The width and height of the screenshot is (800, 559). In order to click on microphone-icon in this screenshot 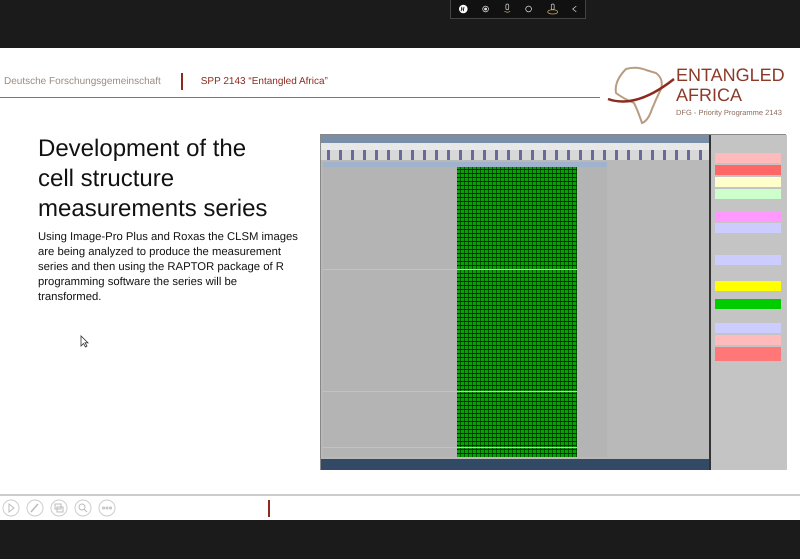, I will do `click(552, 9)`.